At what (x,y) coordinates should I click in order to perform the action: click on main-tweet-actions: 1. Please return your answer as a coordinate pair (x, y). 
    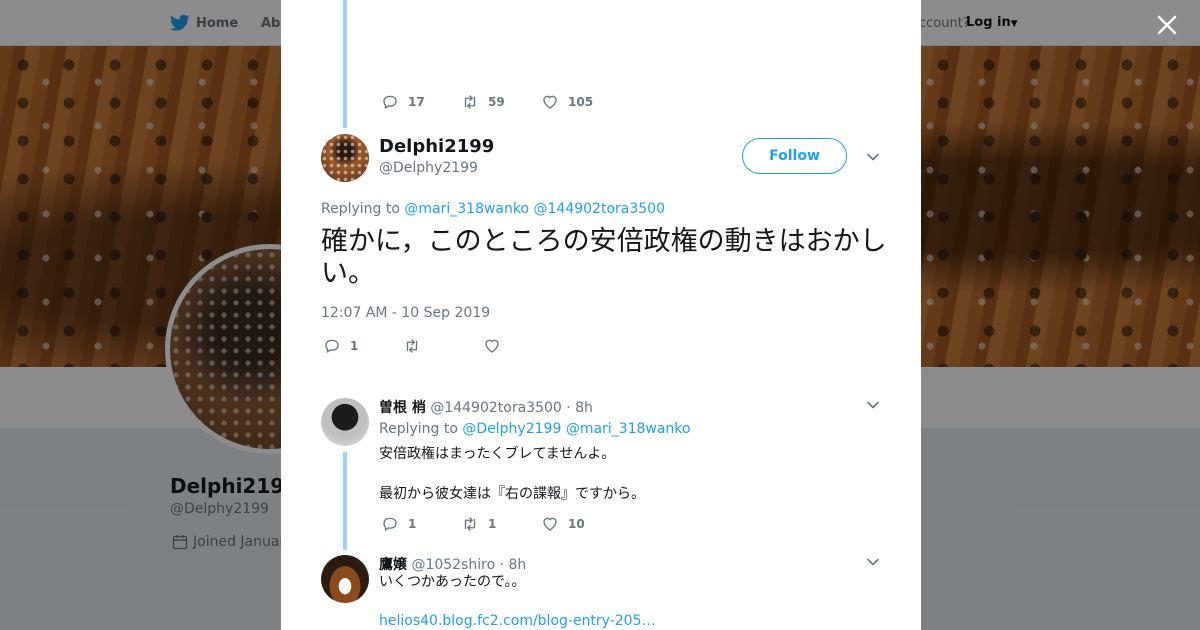
    Looking at the image, I should click on (443, 346).